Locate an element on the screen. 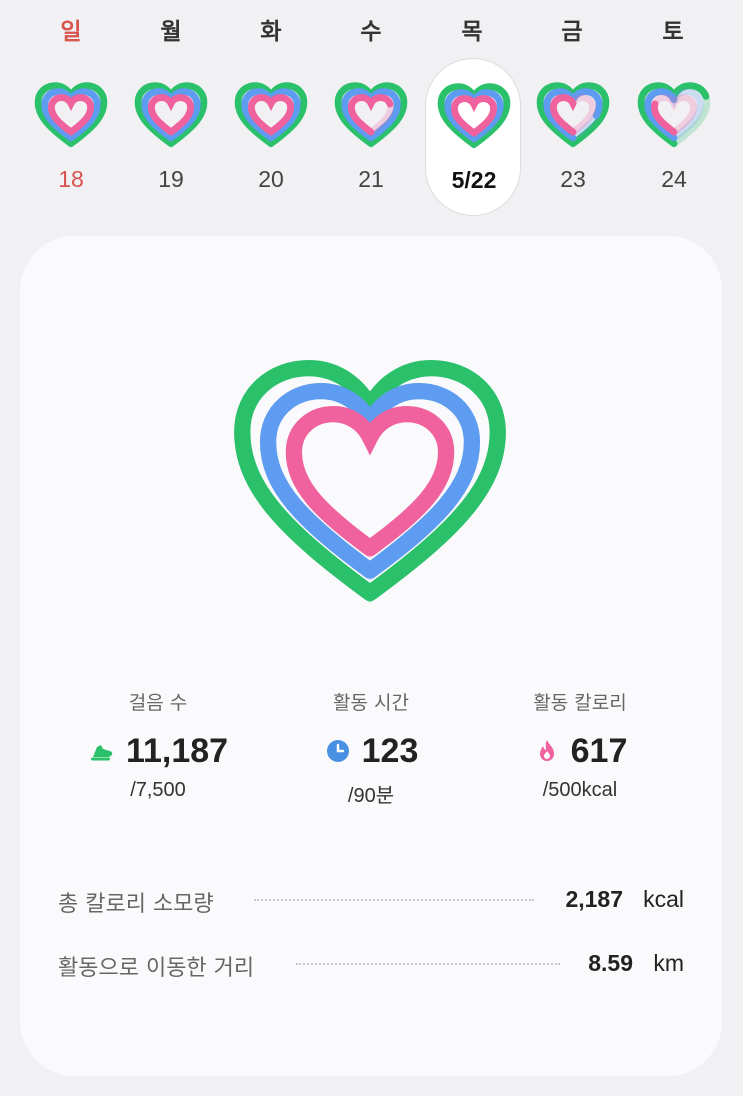 This screenshot has height=1096, width=743. distance-label: 활동으로 이동한 거리 is located at coordinates (156, 968).